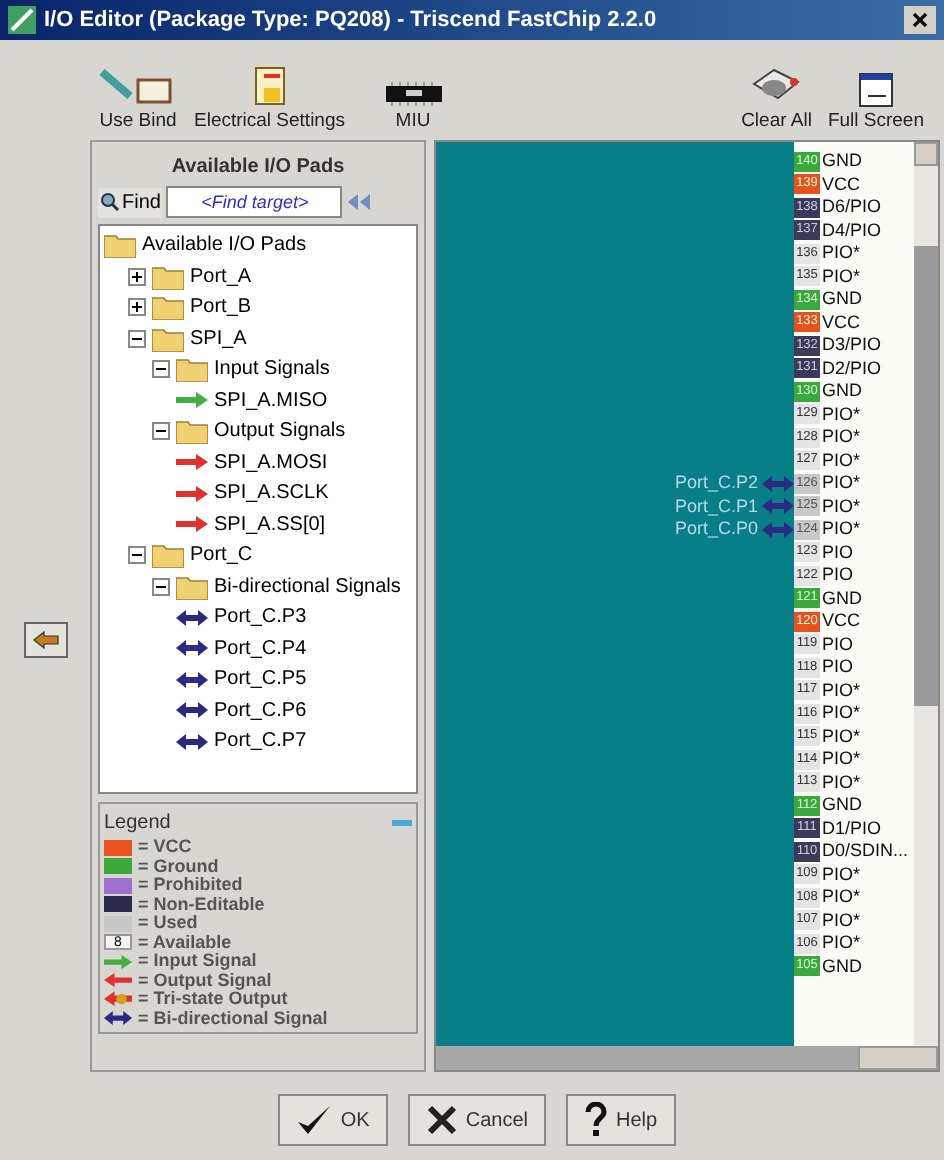  I want to click on panel-toggle-button, so click(45, 640).